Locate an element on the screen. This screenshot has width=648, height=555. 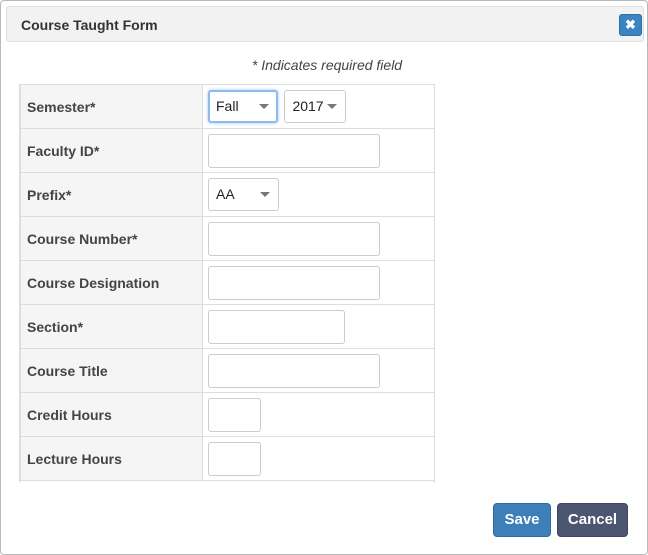
close-icon: ✖ is located at coordinates (630, 24).